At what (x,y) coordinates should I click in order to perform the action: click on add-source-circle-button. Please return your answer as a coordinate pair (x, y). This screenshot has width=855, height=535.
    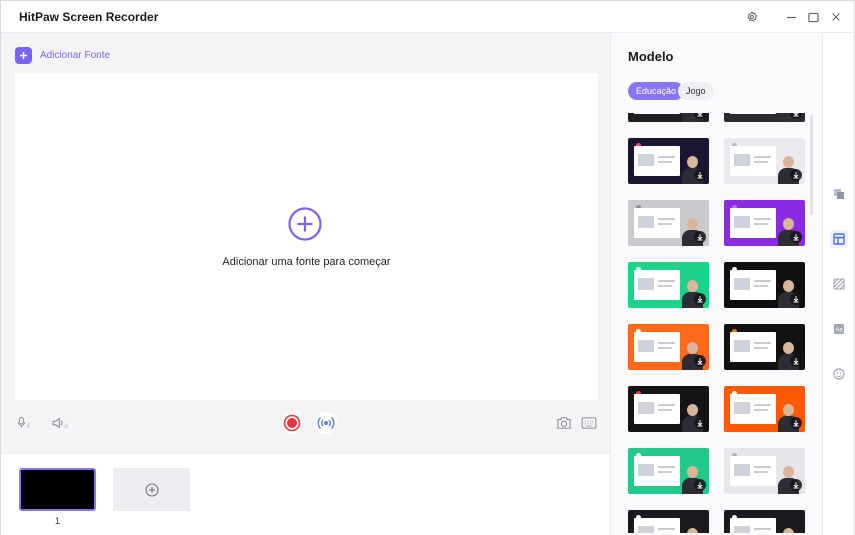
    Looking at the image, I should click on (305, 224).